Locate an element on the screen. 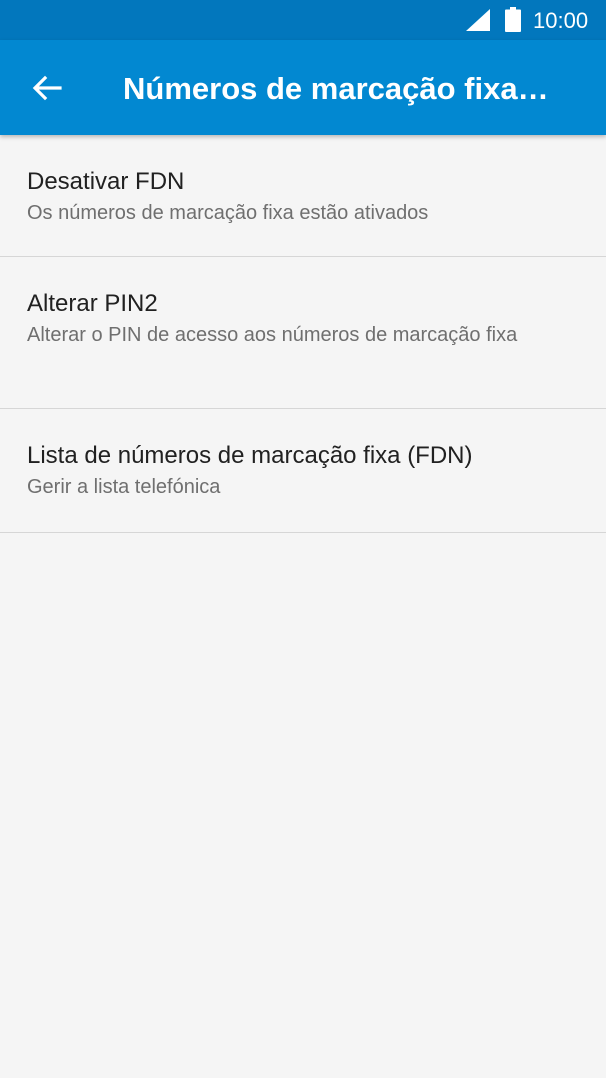  back-button is located at coordinates (47, 88).